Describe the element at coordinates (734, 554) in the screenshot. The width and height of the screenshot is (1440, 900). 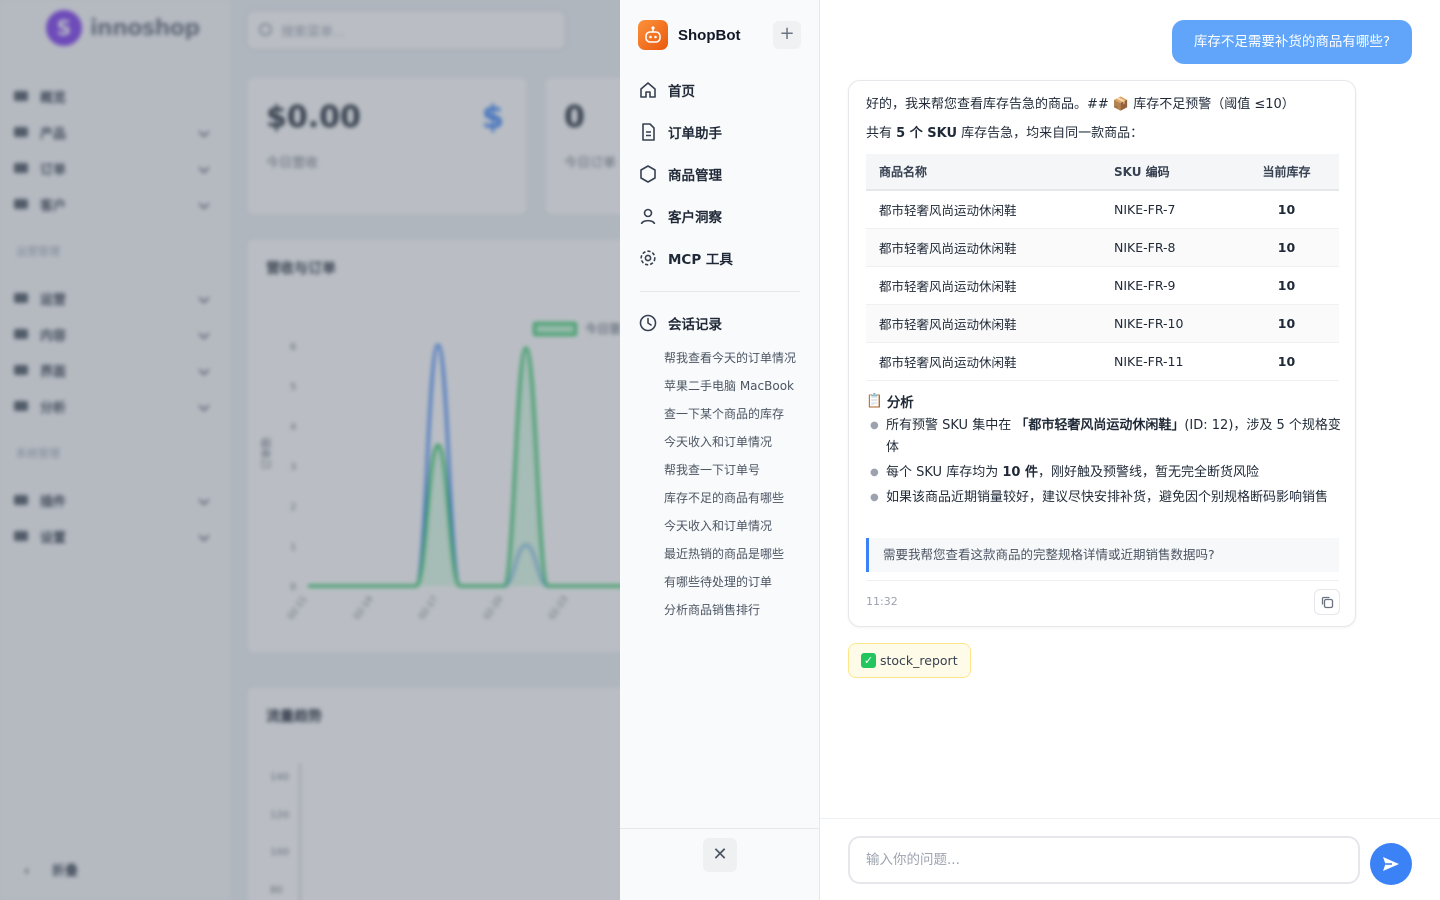
I see `history-item: 最近热销的商品是哪些` at that location.